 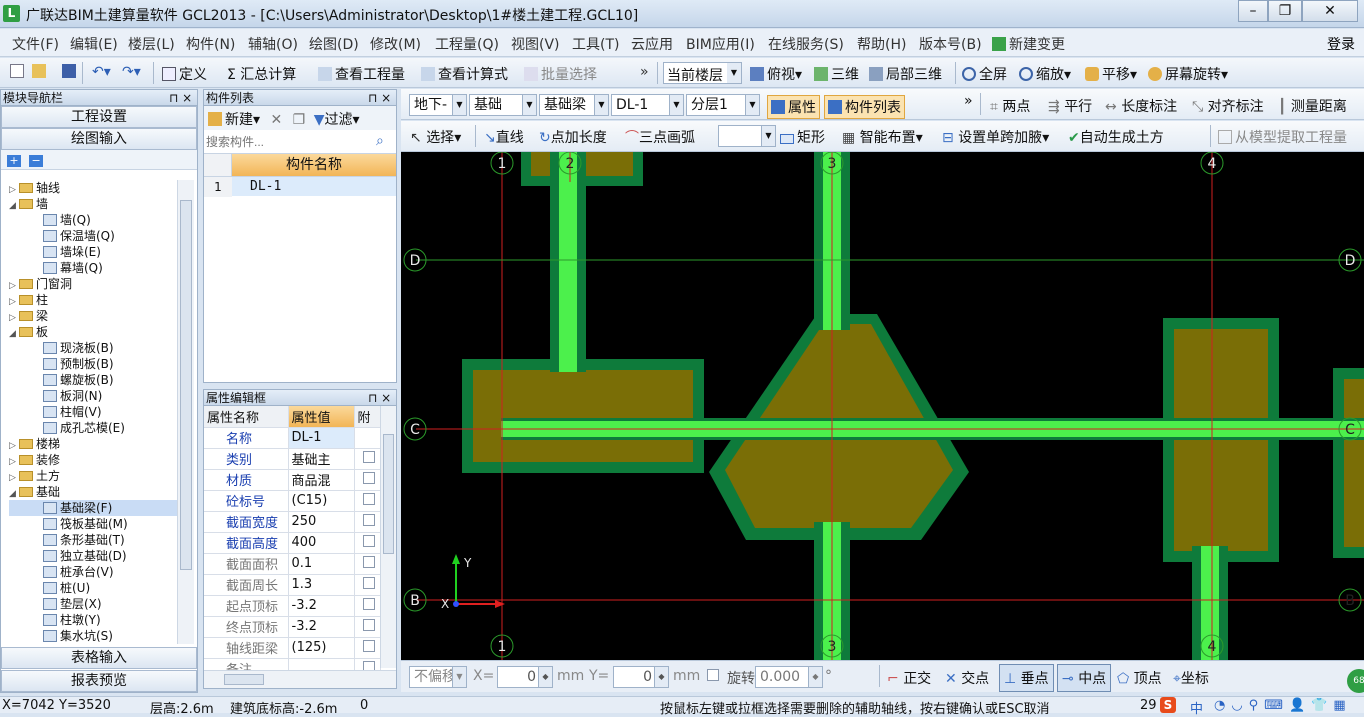 I want to click on collapse-all-icon: −, so click(x=36, y=161).